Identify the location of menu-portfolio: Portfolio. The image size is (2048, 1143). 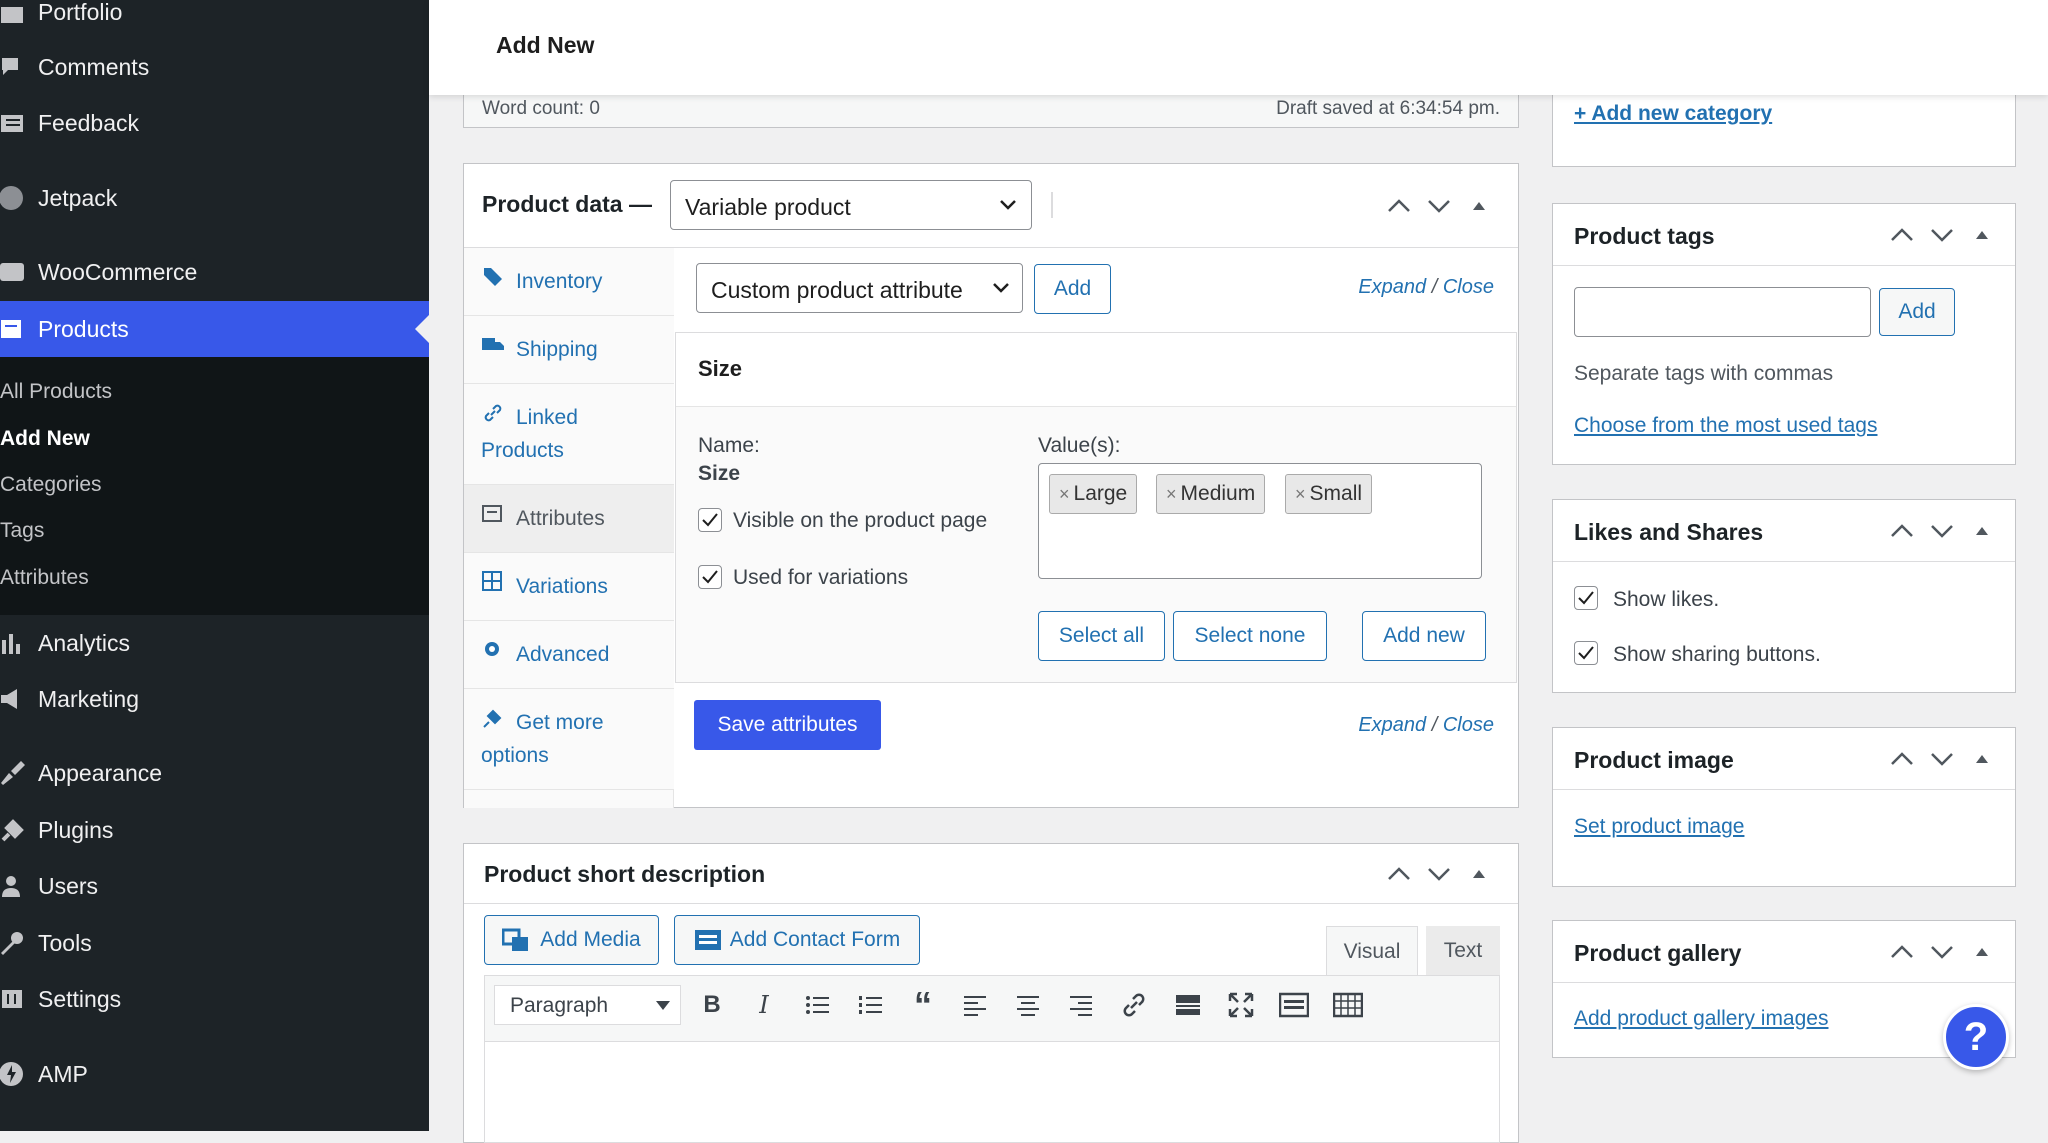
(214, 20).